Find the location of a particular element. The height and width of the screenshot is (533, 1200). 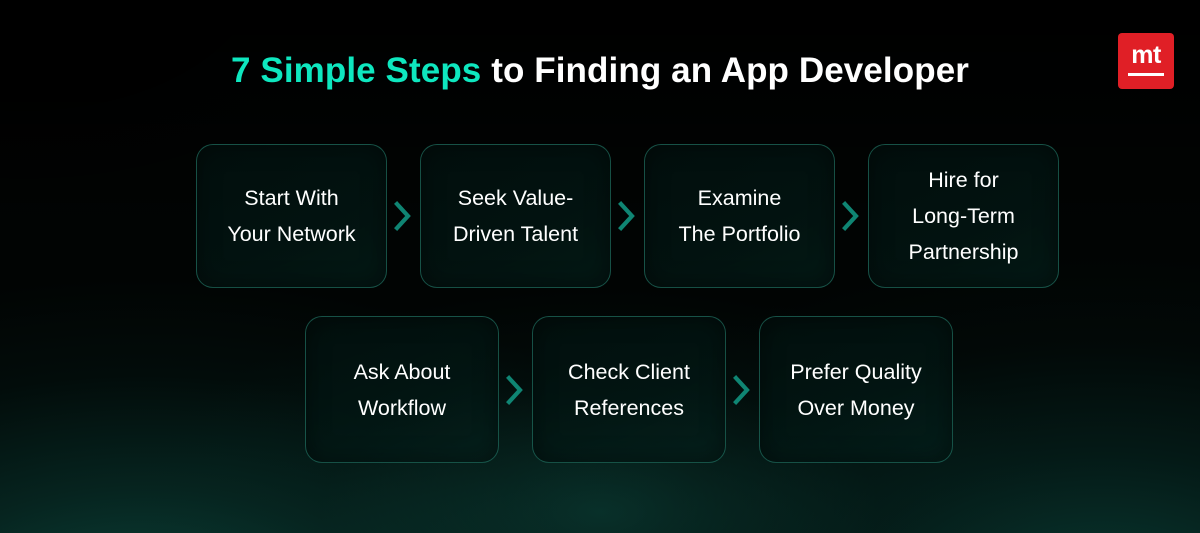

step-card-4: Hire for Long-Term Partnership is located at coordinates (963, 216).